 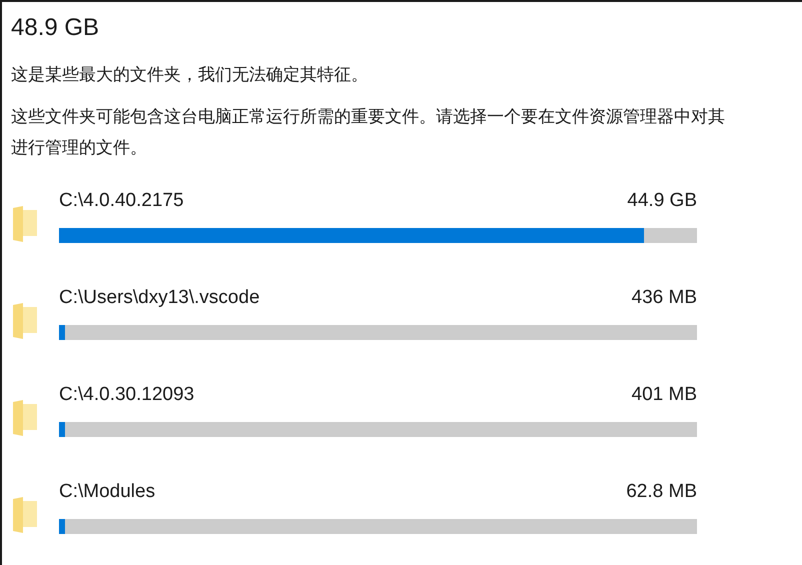 What do you see at coordinates (664, 395) in the screenshot?
I see `folder-size: 401 MB` at bounding box center [664, 395].